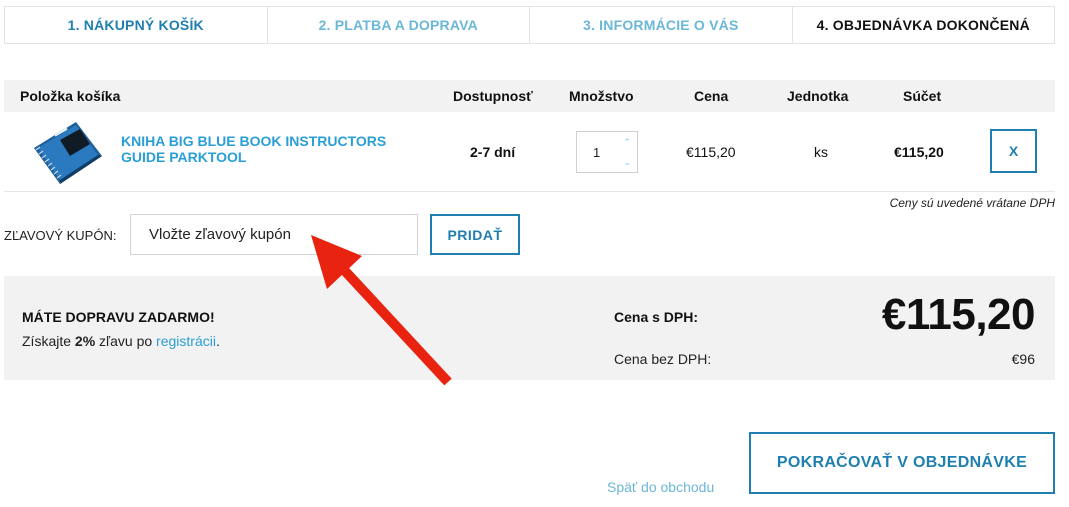 The width and height of the screenshot is (1069, 507). Describe the element at coordinates (972, 203) in the screenshot. I see `vat-note: Ceny sú uvedené vrátane DPH` at that location.